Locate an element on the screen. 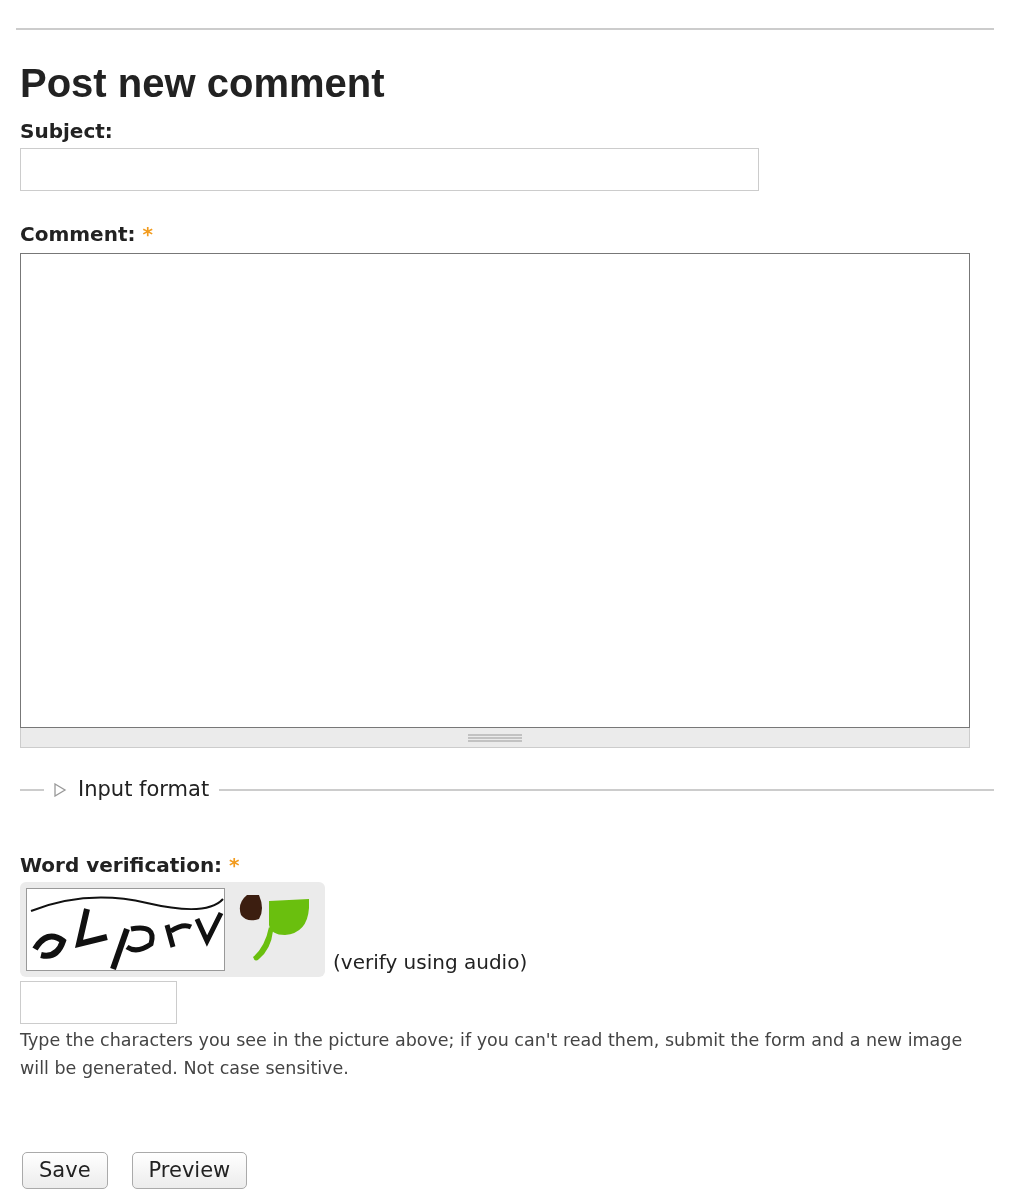 The width and height of the screenshot is (1030, 1200). fieldset-toggle: Input format is located at coordinates (132, 790).